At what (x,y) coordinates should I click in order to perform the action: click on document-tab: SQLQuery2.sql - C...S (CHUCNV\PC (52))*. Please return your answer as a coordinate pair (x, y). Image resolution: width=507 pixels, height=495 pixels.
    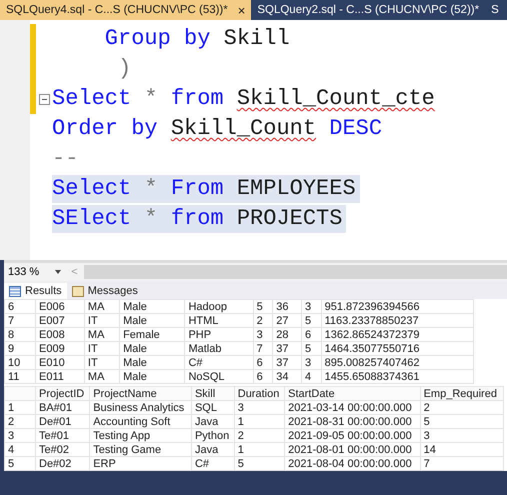
    Looking at the image, I should click on (368, 10).